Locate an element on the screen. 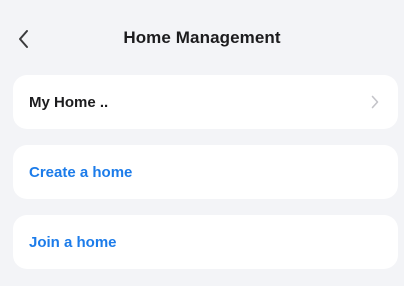 The width and height of the screenshot is (404, 286). chevron-right-icon is located at coordinates (375, 102).